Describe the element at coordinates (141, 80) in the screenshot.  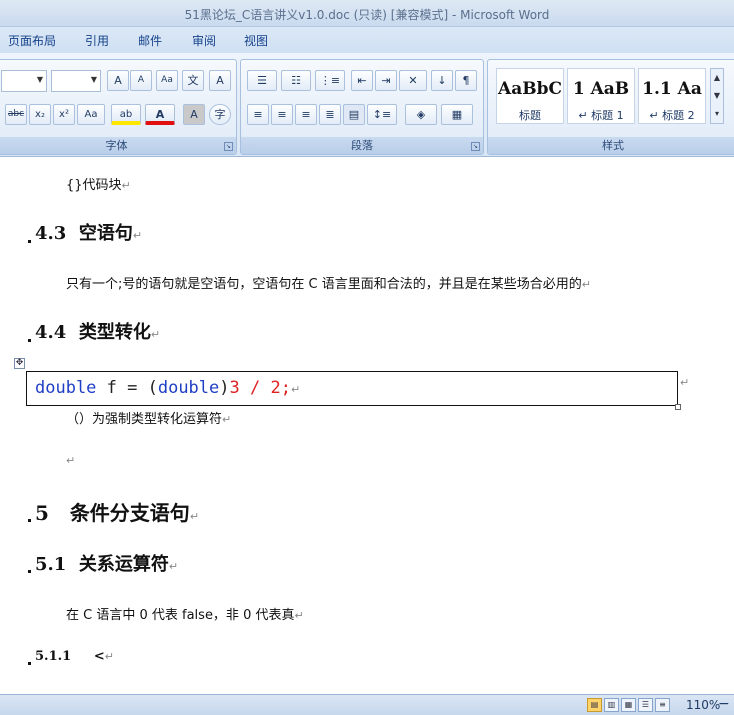
I see `shrink-font-button: A` at that location.